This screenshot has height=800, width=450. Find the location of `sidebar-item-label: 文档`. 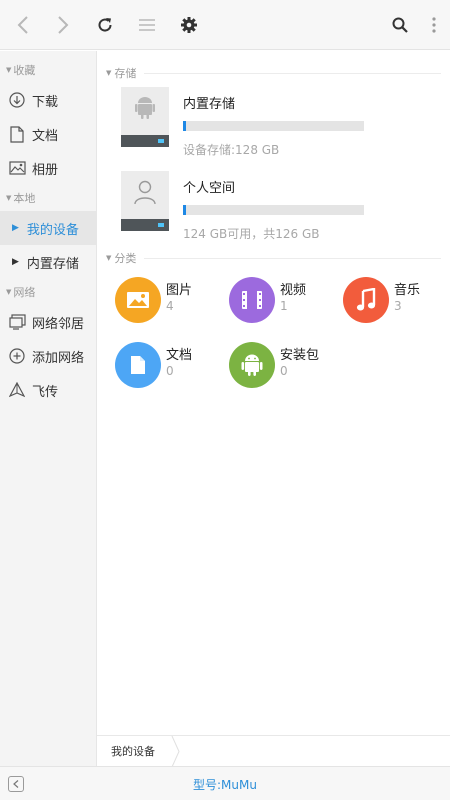

sidebar-item-label: 文档 is located at coordinates (45, 136).